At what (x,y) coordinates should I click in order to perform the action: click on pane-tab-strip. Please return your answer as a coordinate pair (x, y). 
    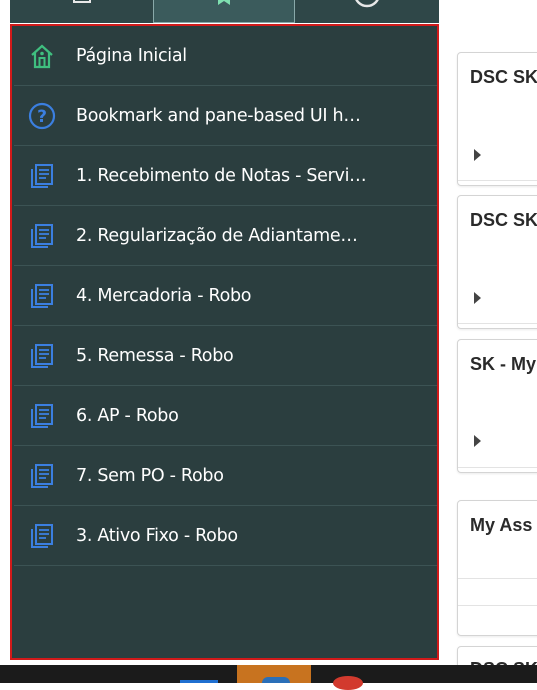
    Looking at the image, I should click on (224, 11).